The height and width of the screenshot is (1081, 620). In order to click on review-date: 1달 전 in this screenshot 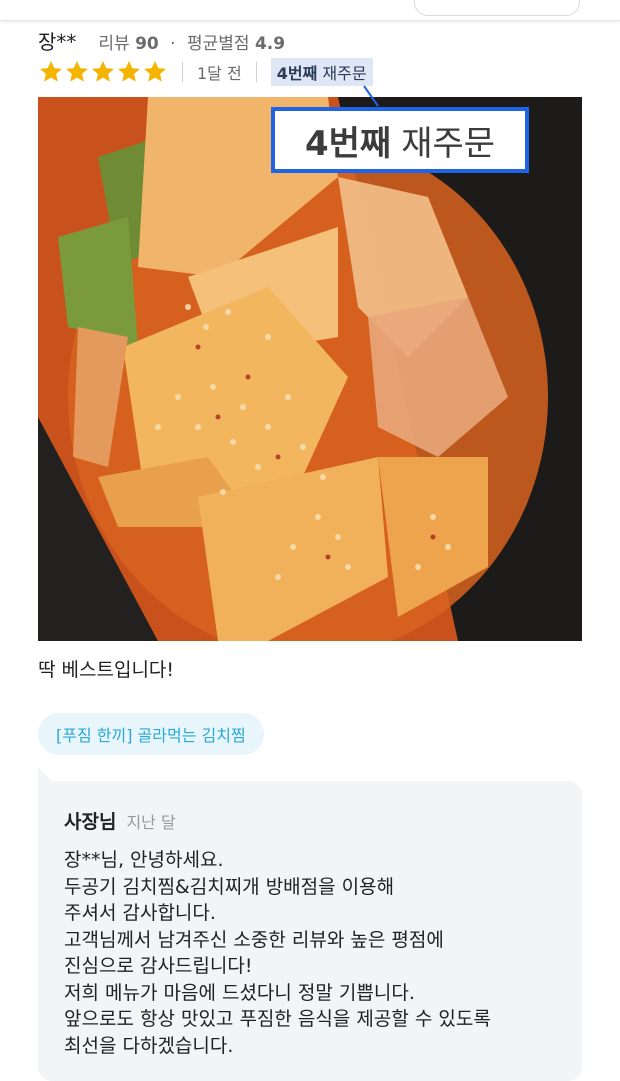, I will do `click(219, 73)`.